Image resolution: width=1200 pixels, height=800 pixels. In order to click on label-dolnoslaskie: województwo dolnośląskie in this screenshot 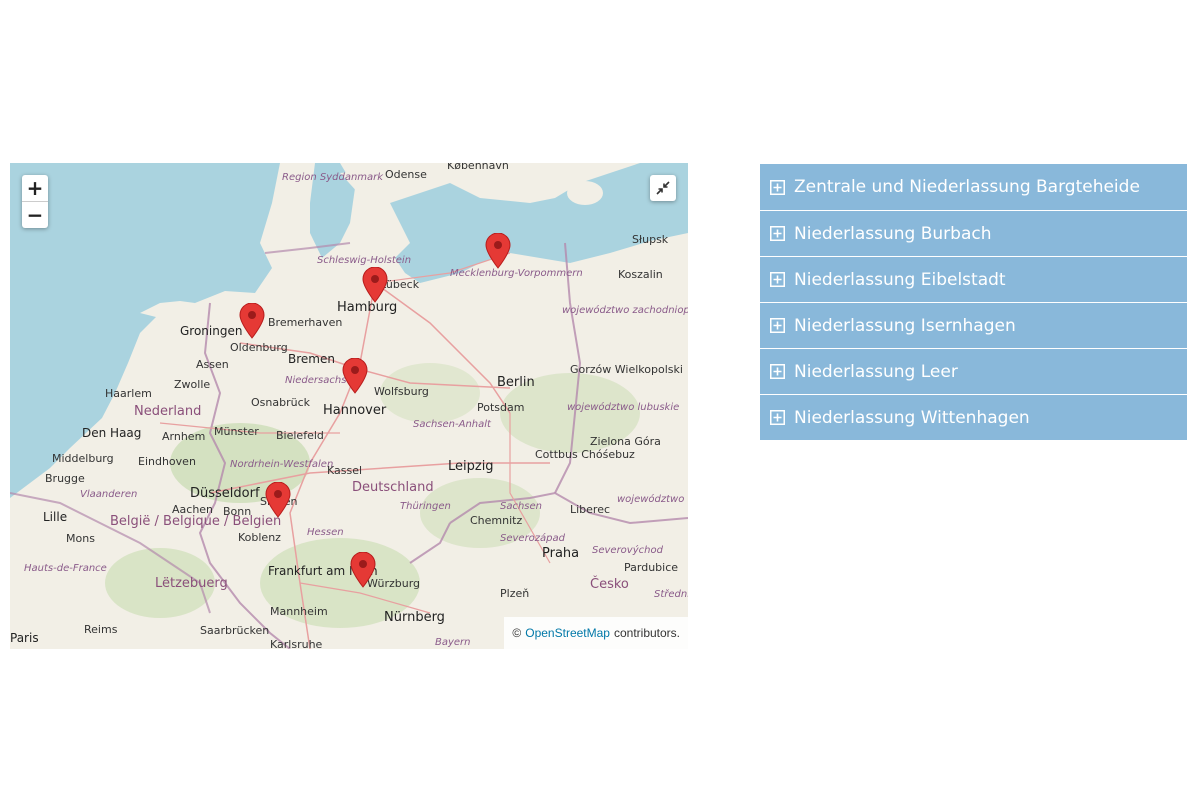, I will do `click(652, 499)`.